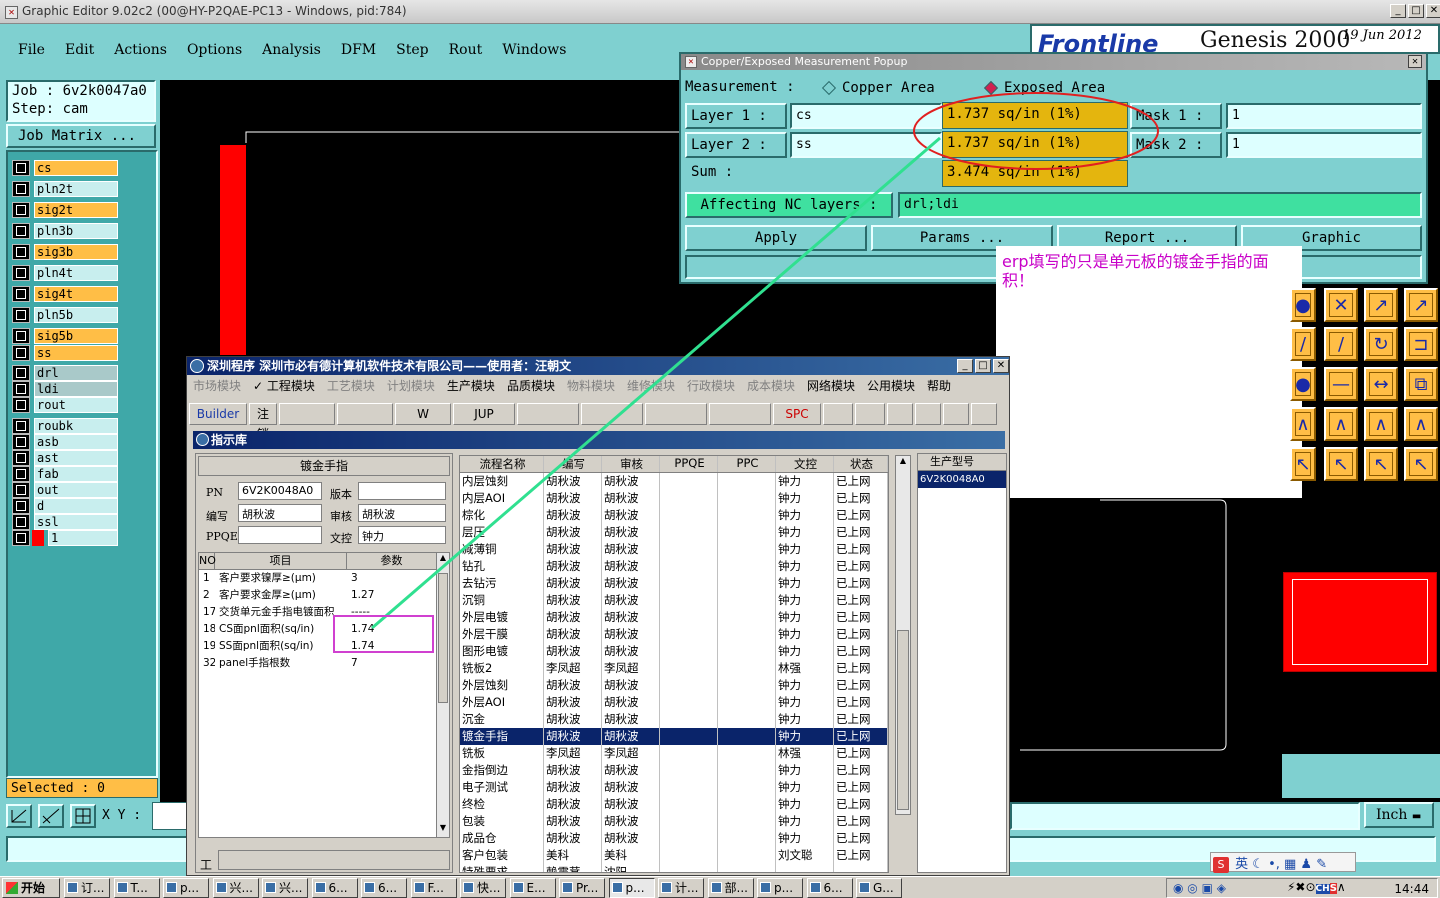 The height and width of the screenshot is (898, 1440). I want to click on erp-minimize-button: _, so click(965, 366).